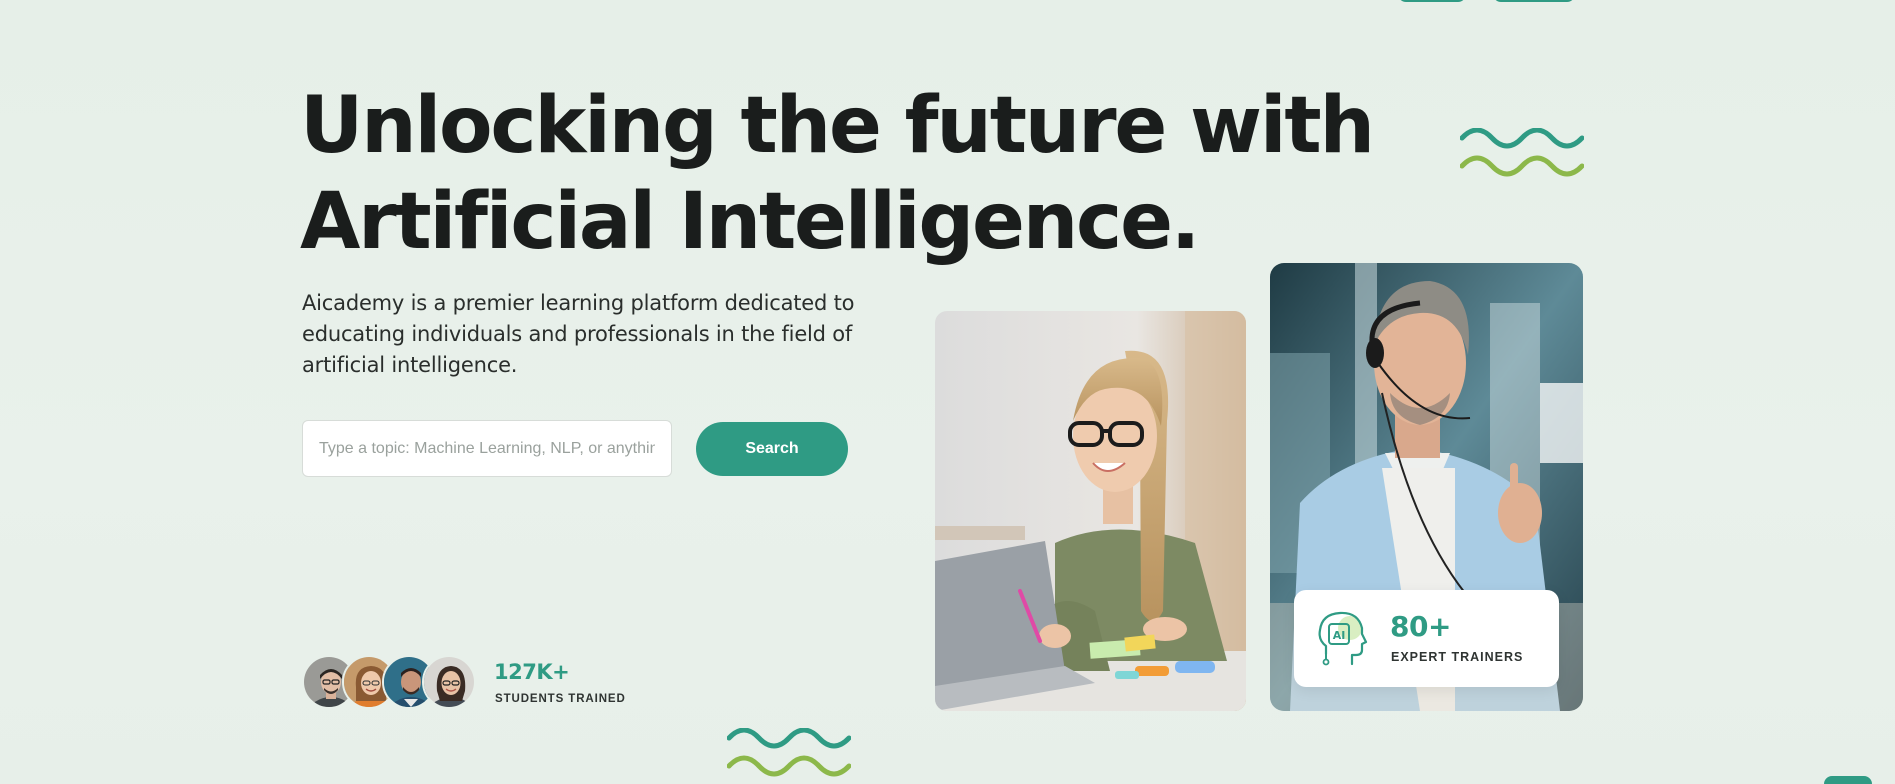 The width and height of the screenshot is (1895, 784). I want to click on students-label: STUDENTS TRAINED, so click(560, 699).